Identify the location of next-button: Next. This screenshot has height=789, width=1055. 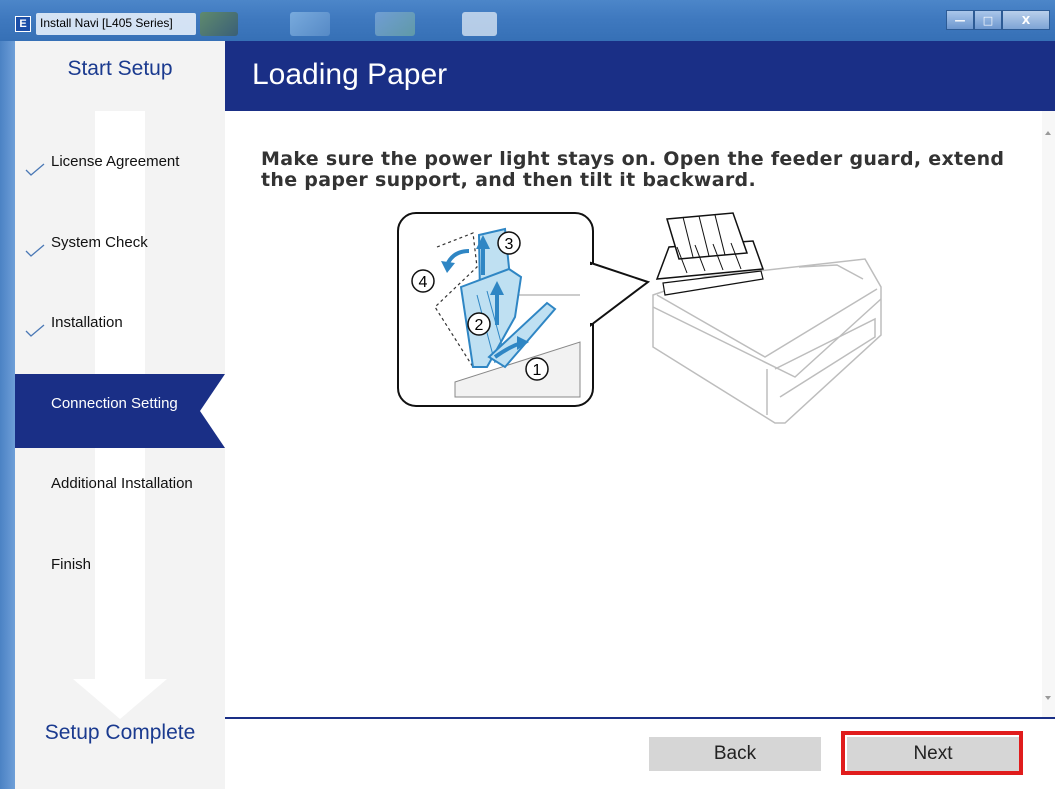
(933, 754).